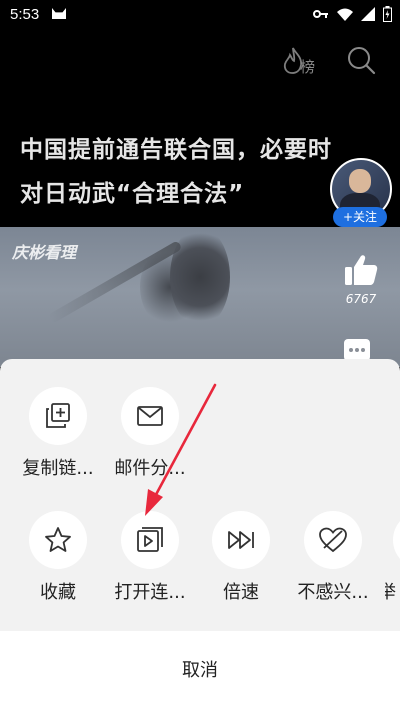 The width and height of the screenshot is (400, 711). Describe the element at coordinates (200, 561) in the screenshot. I see `share-row-2: 收藏 打开连... 倍速 不感兴... 举` at that location.